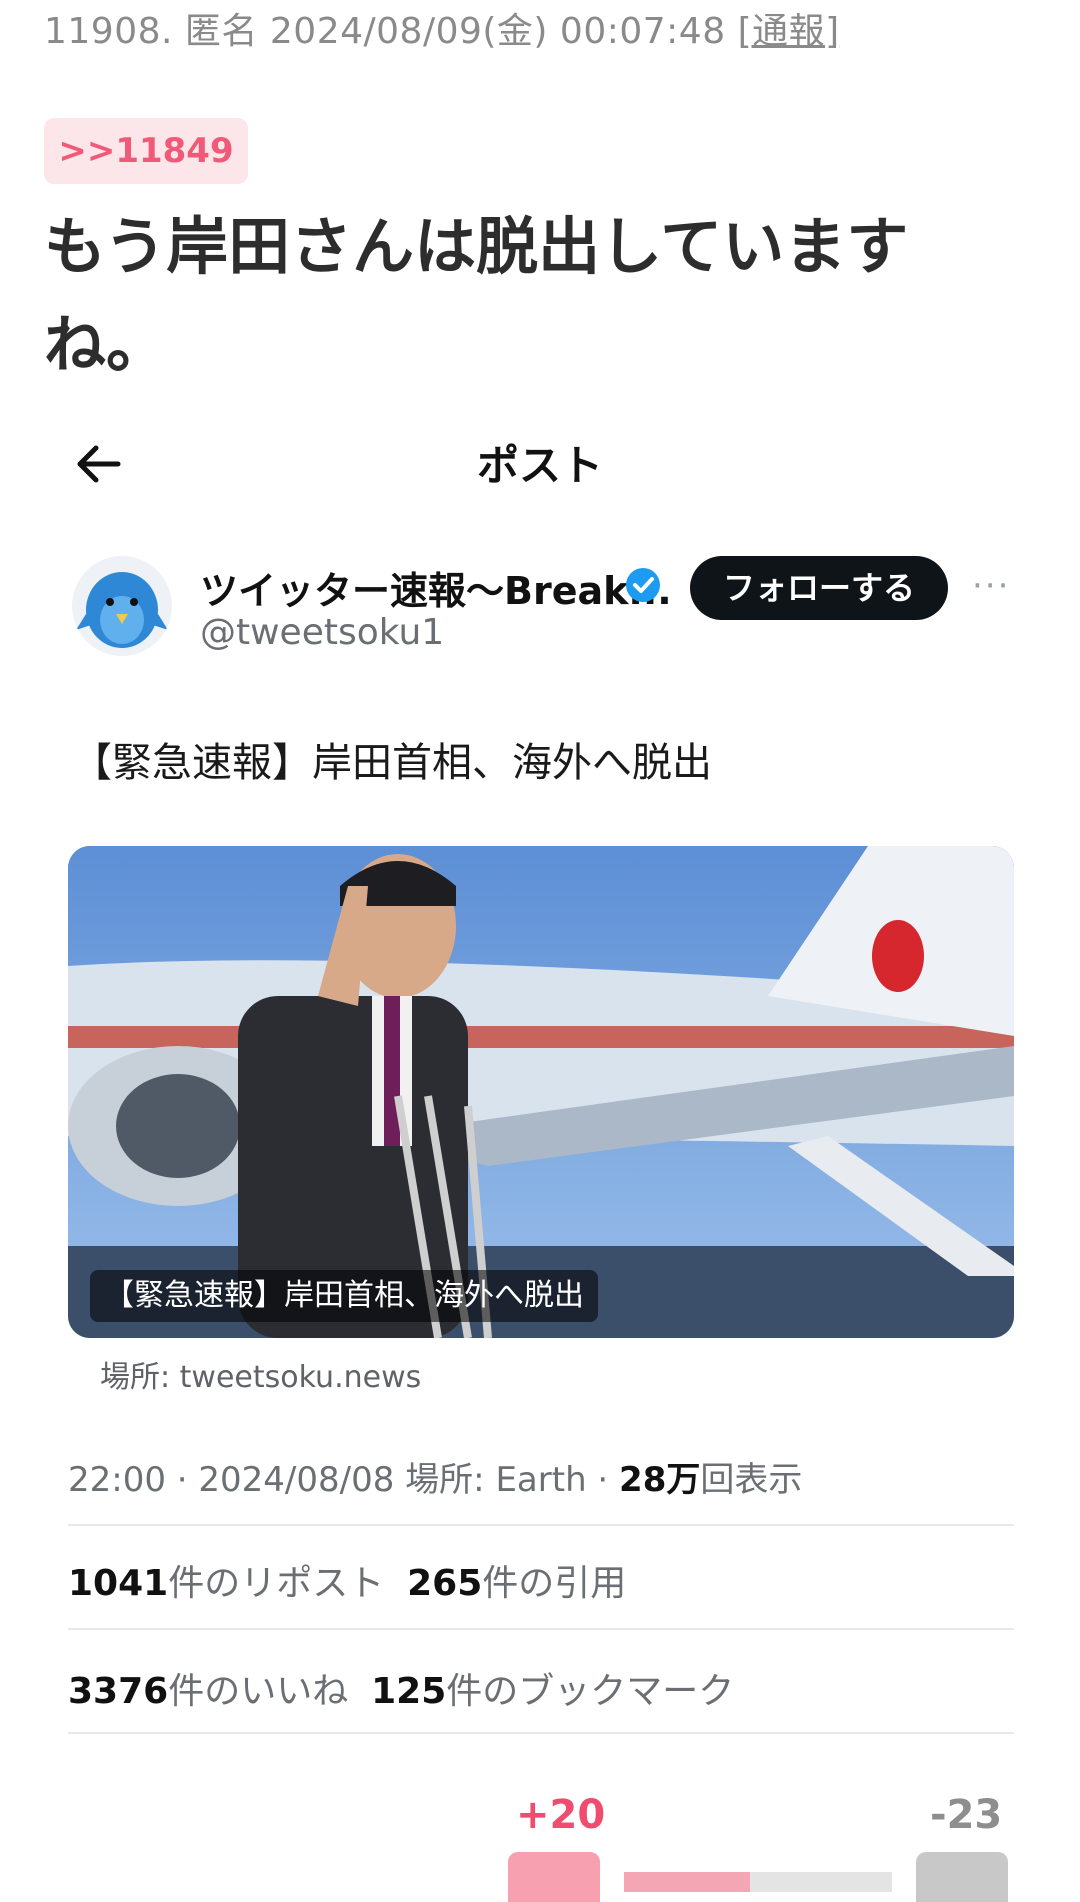 The width and height of the screenshot is (1080, 1902). What do you see at coordinates (789, 31) in the screenshot?
I see `report-link: [通報]` at bounding box center [789, 31].